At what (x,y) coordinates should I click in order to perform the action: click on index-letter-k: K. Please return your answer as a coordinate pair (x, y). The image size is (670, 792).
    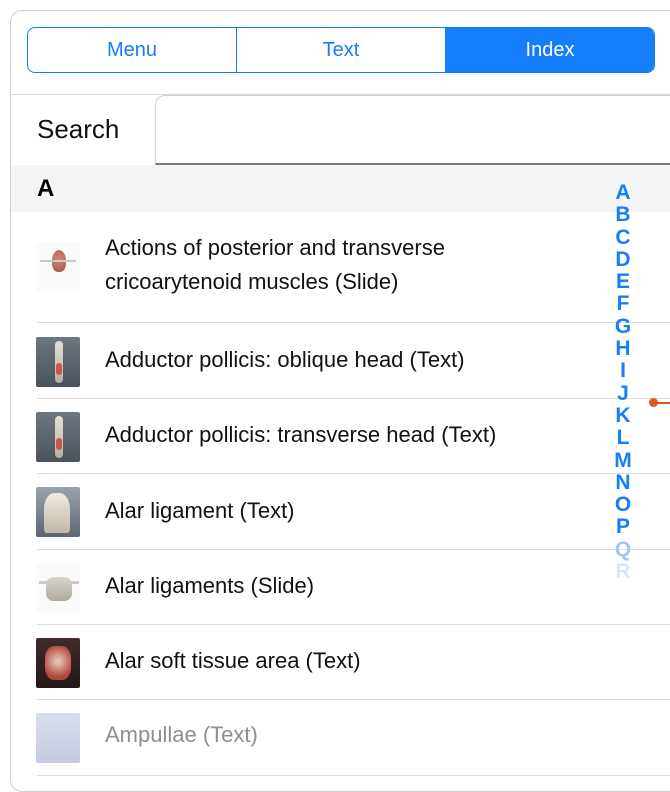
    Looking at the image, I should click on (623, 415).